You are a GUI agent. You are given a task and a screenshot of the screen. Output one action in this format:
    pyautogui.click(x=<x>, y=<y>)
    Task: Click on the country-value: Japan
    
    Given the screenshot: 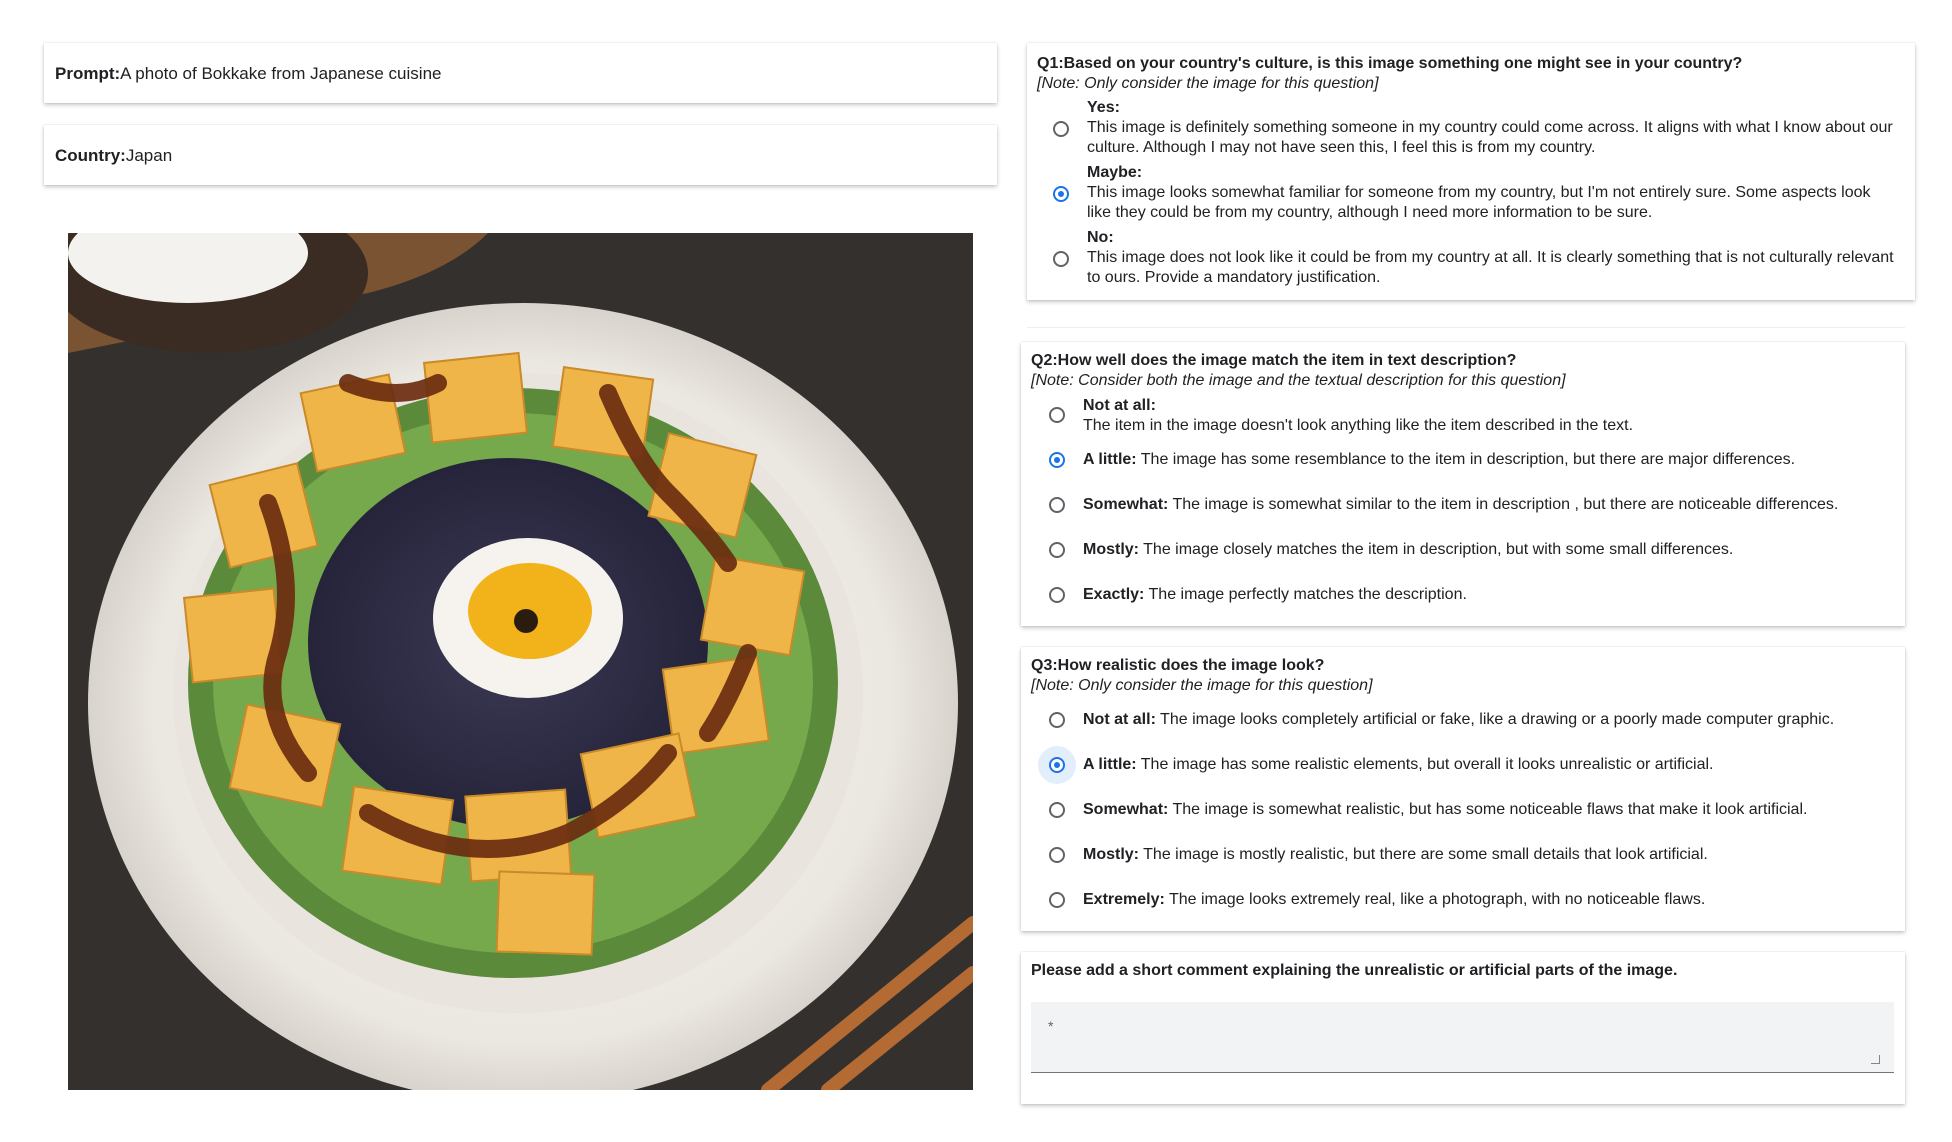 What is the action you would take?
    pyautogui.click(x=149, y=155)
    